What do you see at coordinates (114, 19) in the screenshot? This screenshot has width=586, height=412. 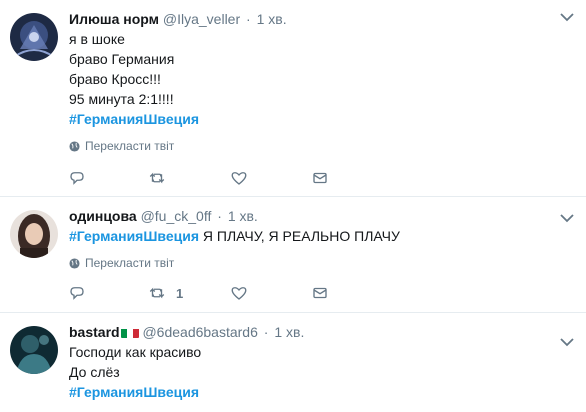 I see `display-name: Илюша норм` at bounding box center [114, 19].